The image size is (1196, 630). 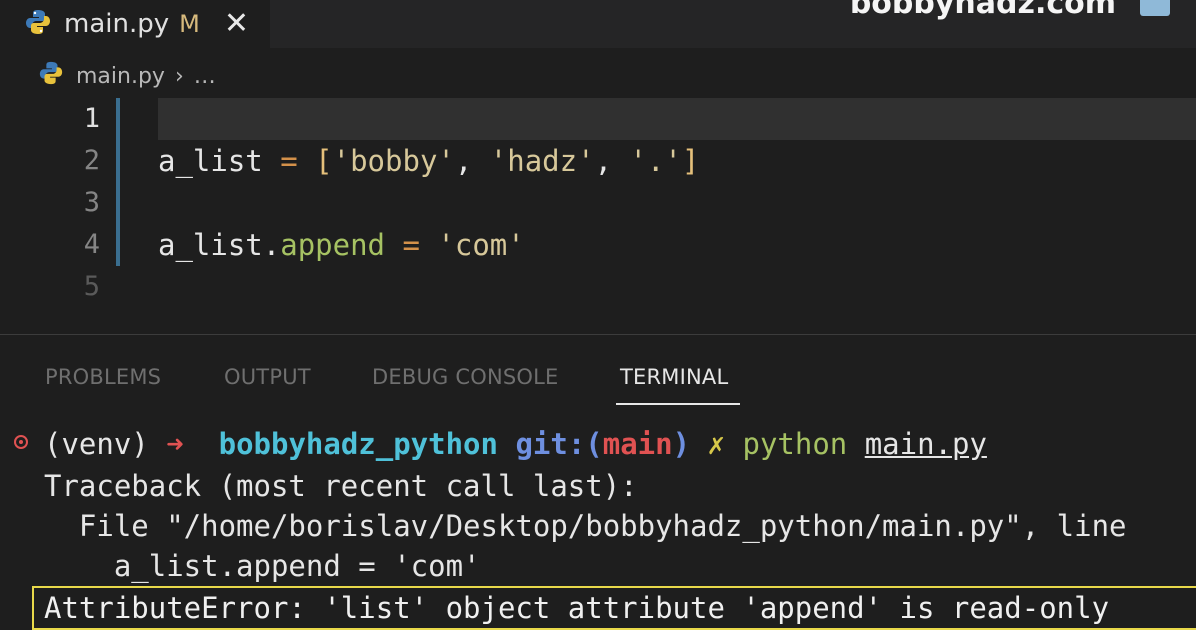 What do you see at coordinates (1155, 8) in the screenshot?
I see `watermark-logo-icon` at bounding box center [1155, 8].